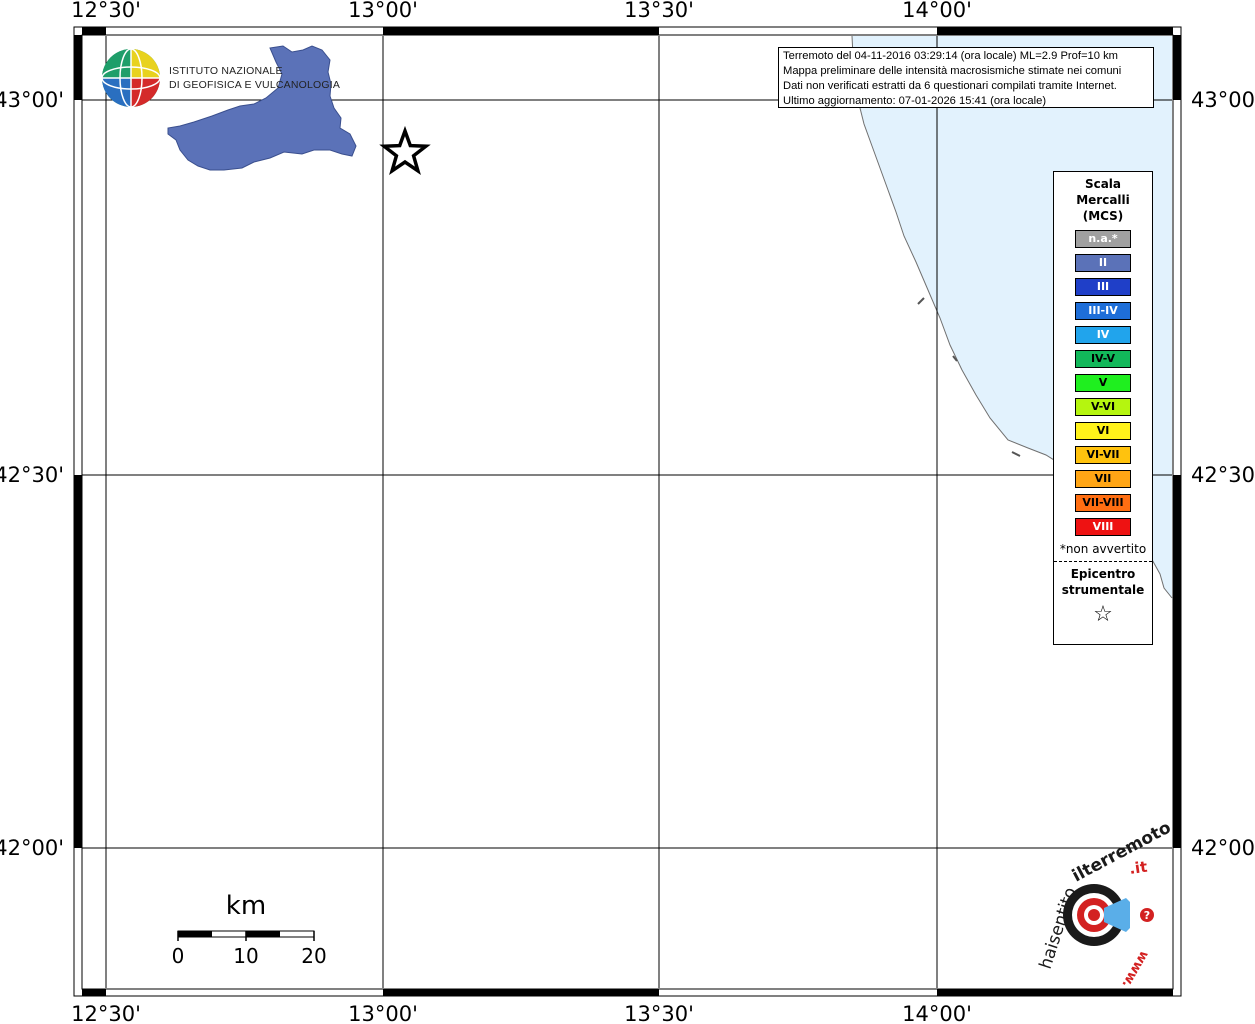  Describe the element at coordinates (1103, 574) in the screenshot. I see `legend-epicenter-line: Epicentro` at that location.